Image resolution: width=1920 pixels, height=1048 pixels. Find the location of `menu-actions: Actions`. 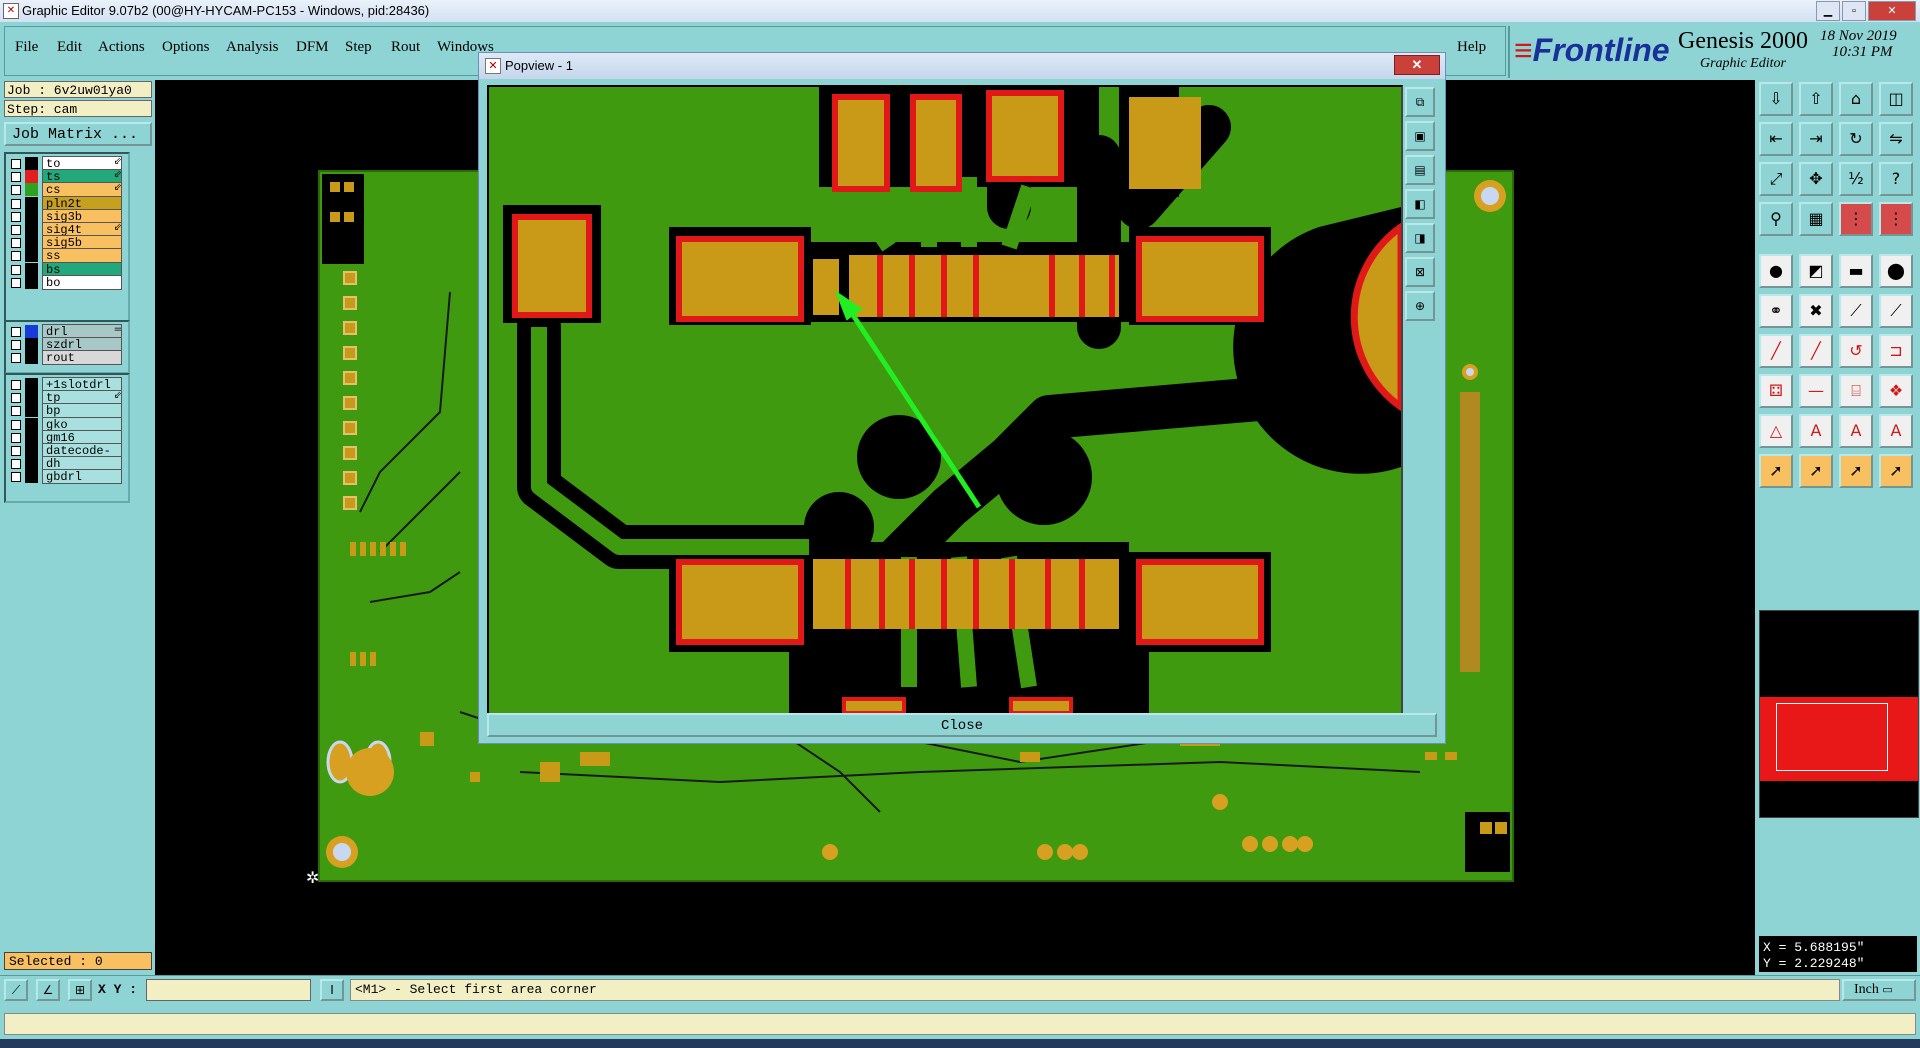

menu-actions: Actions is located at coordinates (121, 47).